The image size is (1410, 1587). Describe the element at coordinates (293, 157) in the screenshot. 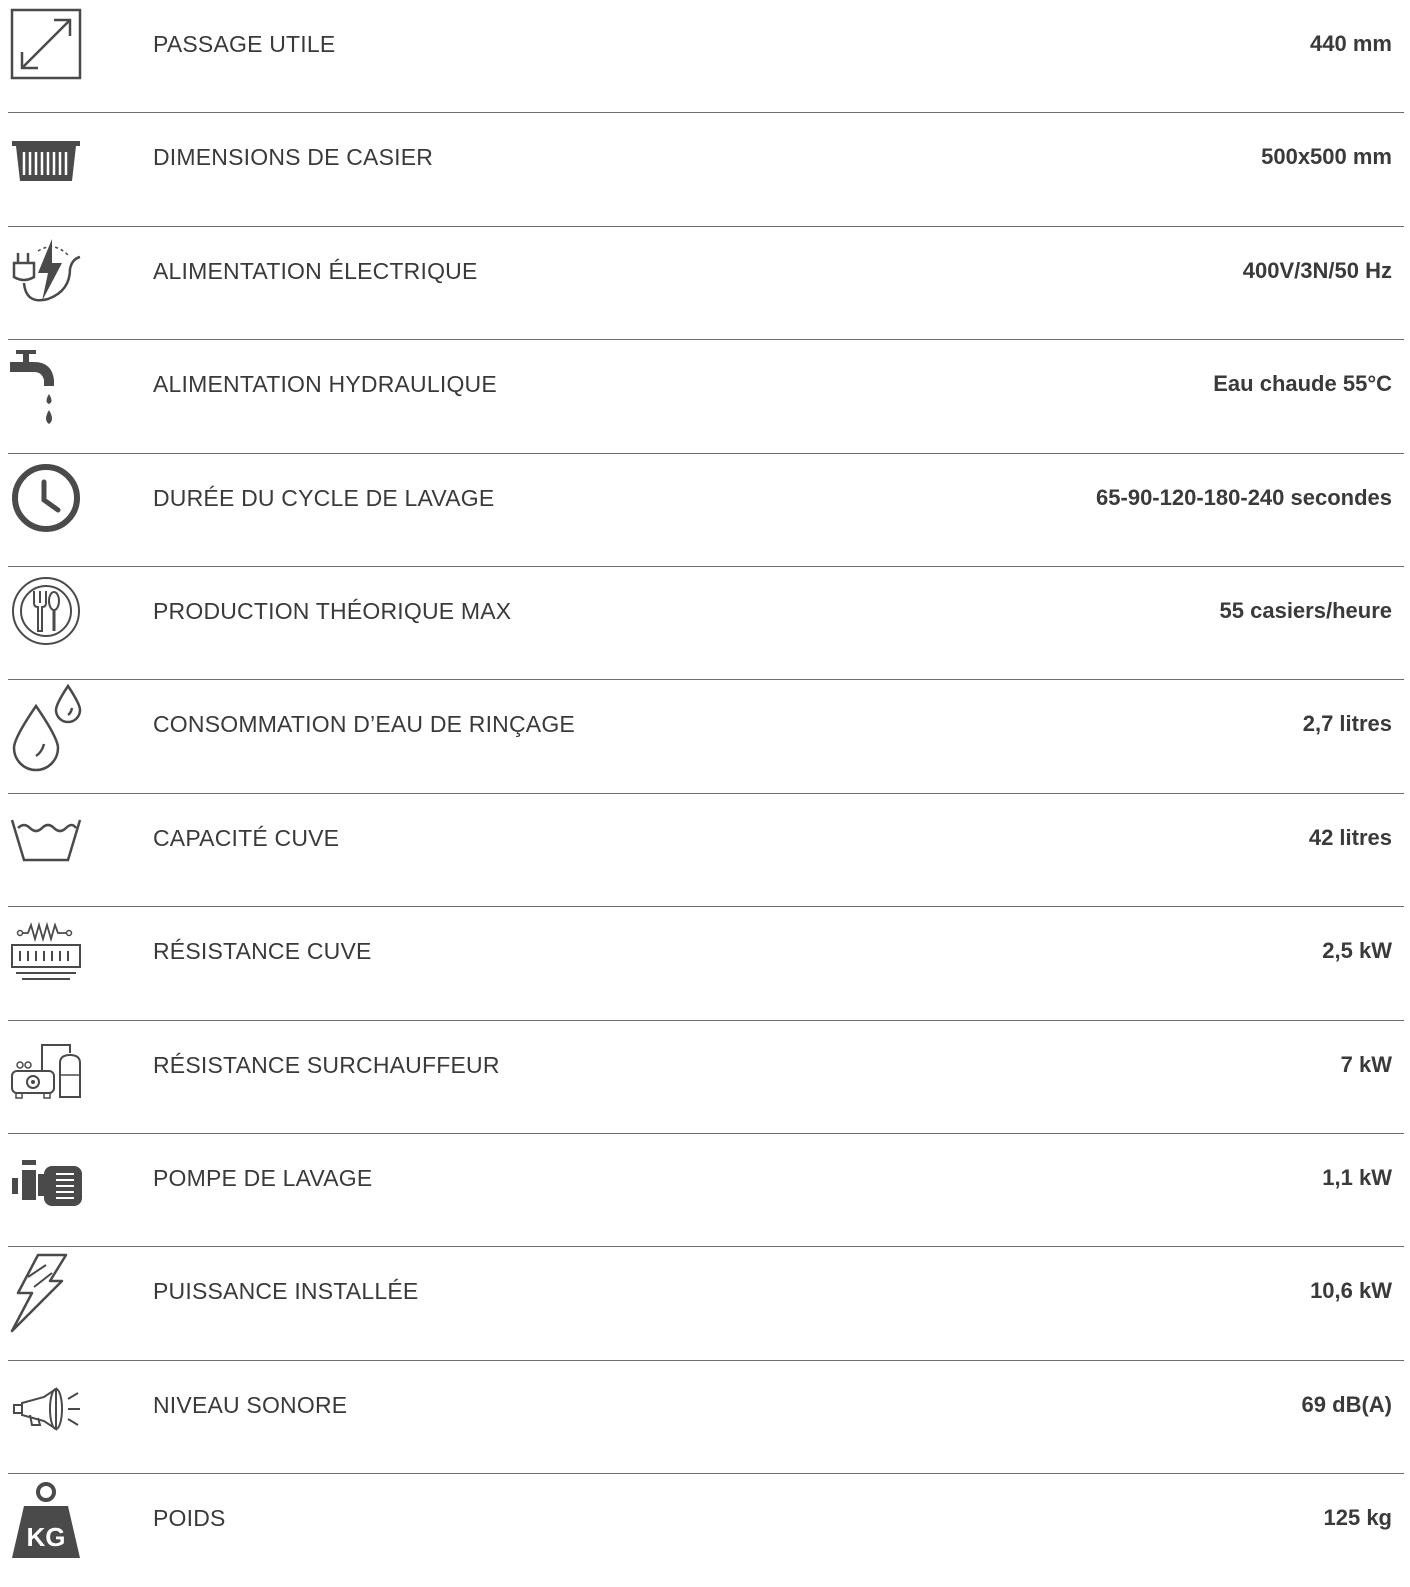

I see `spec-label: DIMENSIONS DE CASIER` at that location.